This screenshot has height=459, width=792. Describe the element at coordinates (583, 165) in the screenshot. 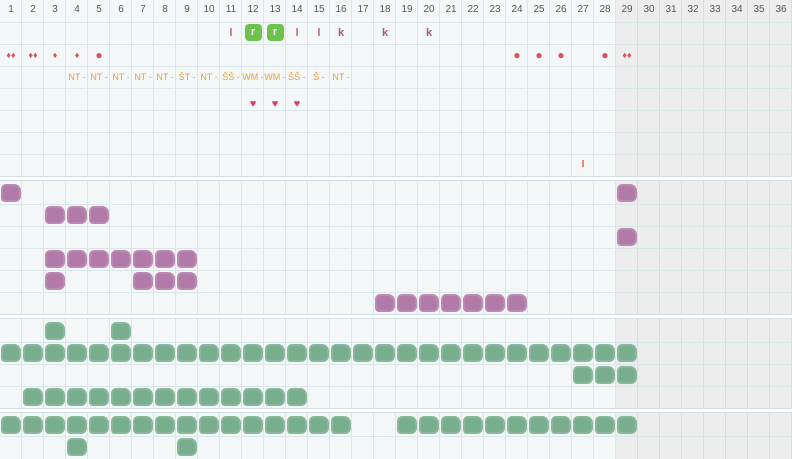

I see `day-symbol-tick: I` at that location.